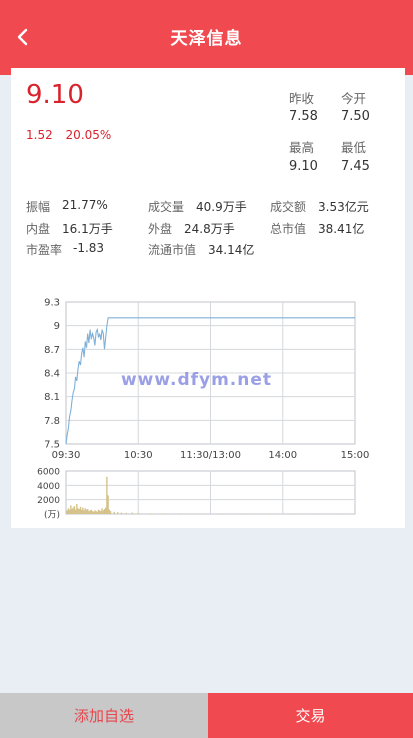 The image size is (413, 738). I want to click on stat-label: 流通市值, so click(172, 250).